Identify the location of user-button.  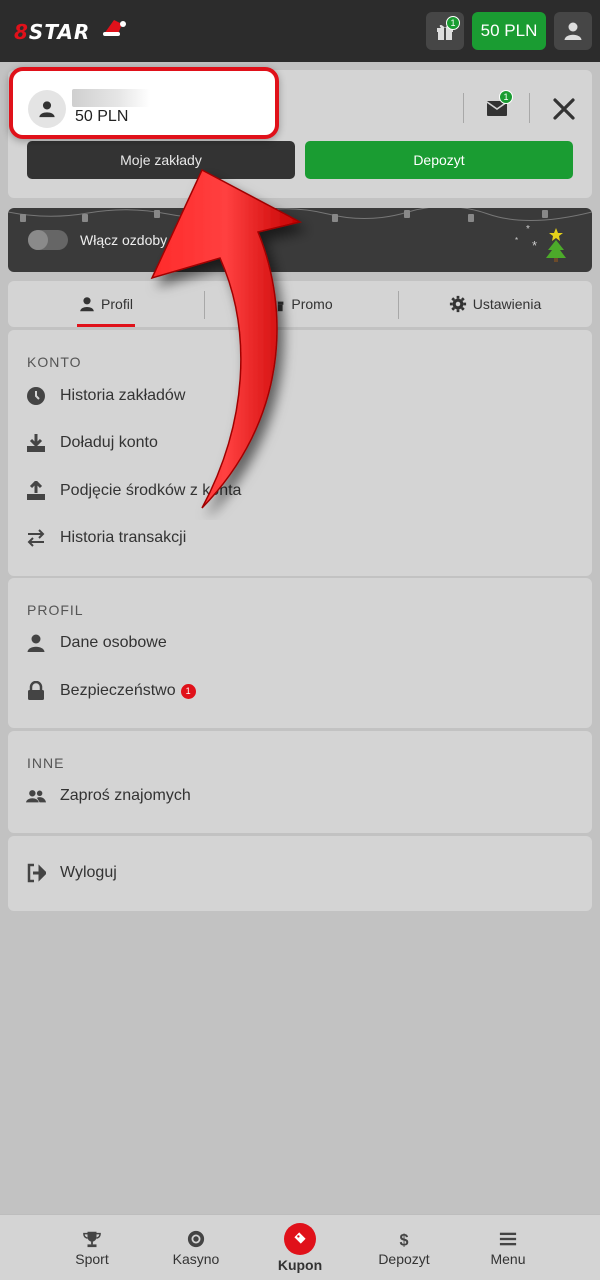
(573, 31).